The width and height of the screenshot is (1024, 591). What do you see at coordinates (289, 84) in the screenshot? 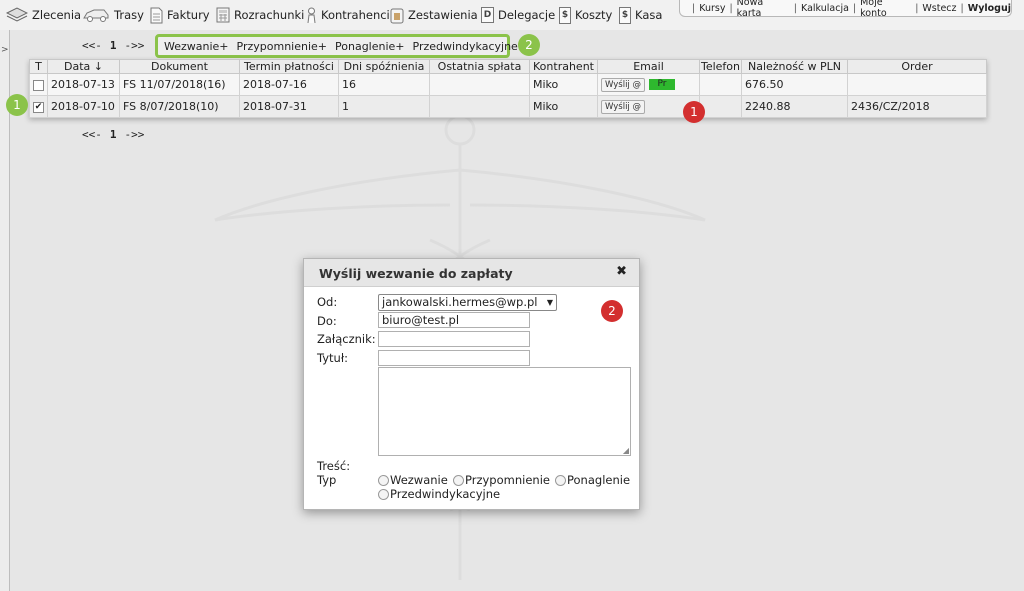
I see `cell-termin: 2018-07-16` at bounding box center [289, 84].